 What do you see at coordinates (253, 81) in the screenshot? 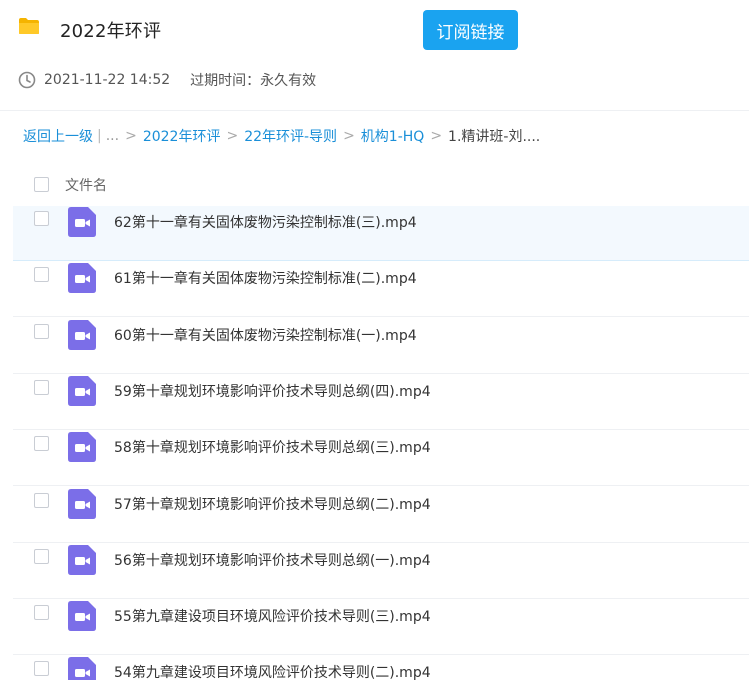
I see `expire-info: 过期时间：永久有效` at bounding box center [253, 81].